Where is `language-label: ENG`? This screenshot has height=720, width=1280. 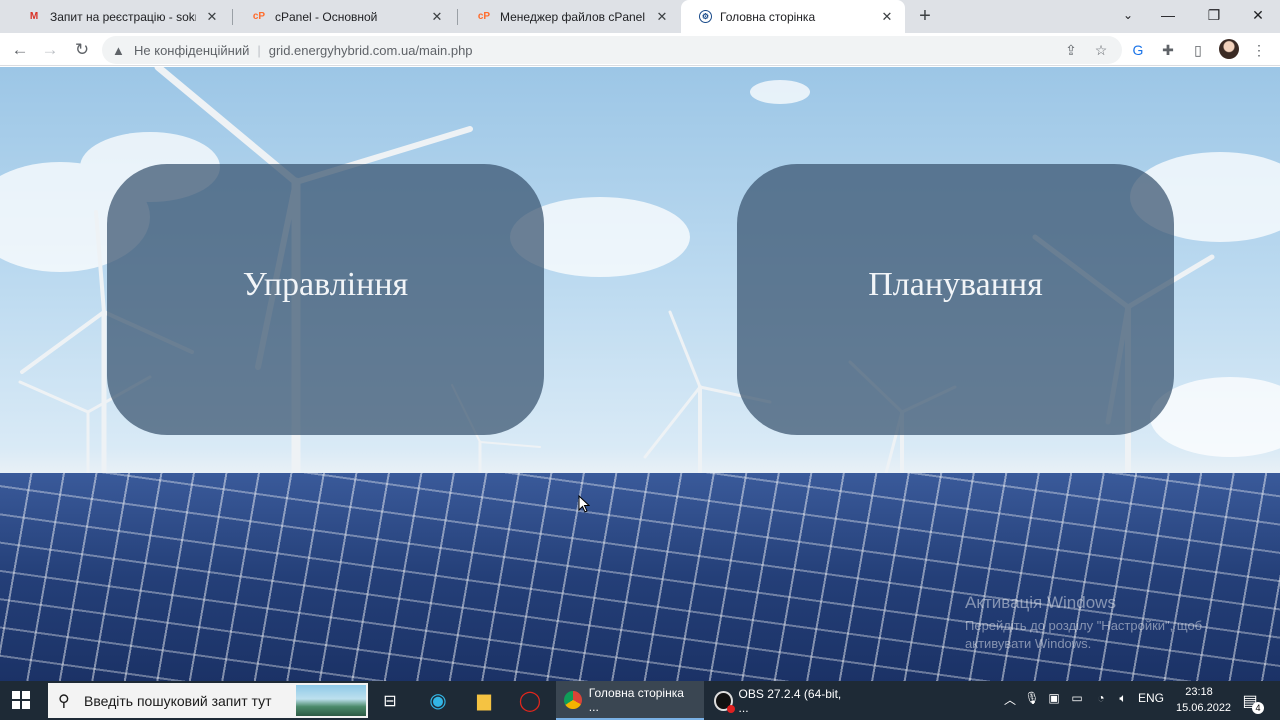
language-label: ENG is located at coordinates (1150, 698).